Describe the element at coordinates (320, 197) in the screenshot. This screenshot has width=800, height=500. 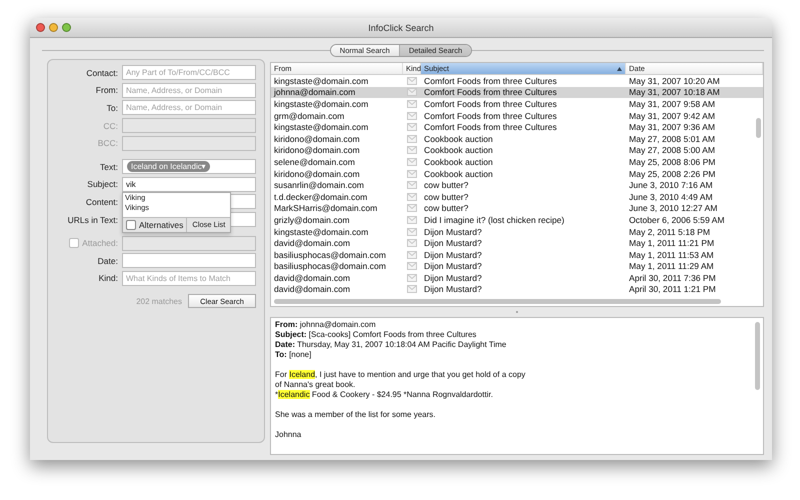
I see `table-cell-text: t.d.decker@domain.com` at that location.